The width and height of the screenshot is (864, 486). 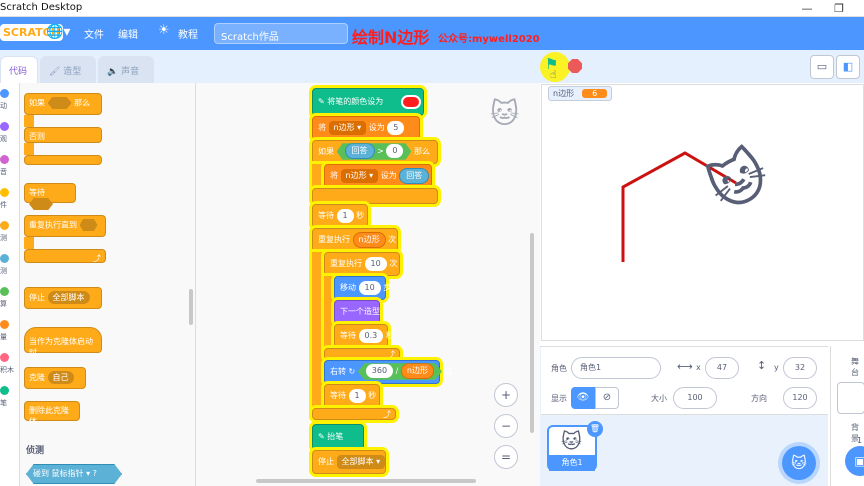 What do you see at coordinates (126, 69) in the screenshot?
I see `tab-sounds: 🔈 声音` at bounding box center [126, 69].